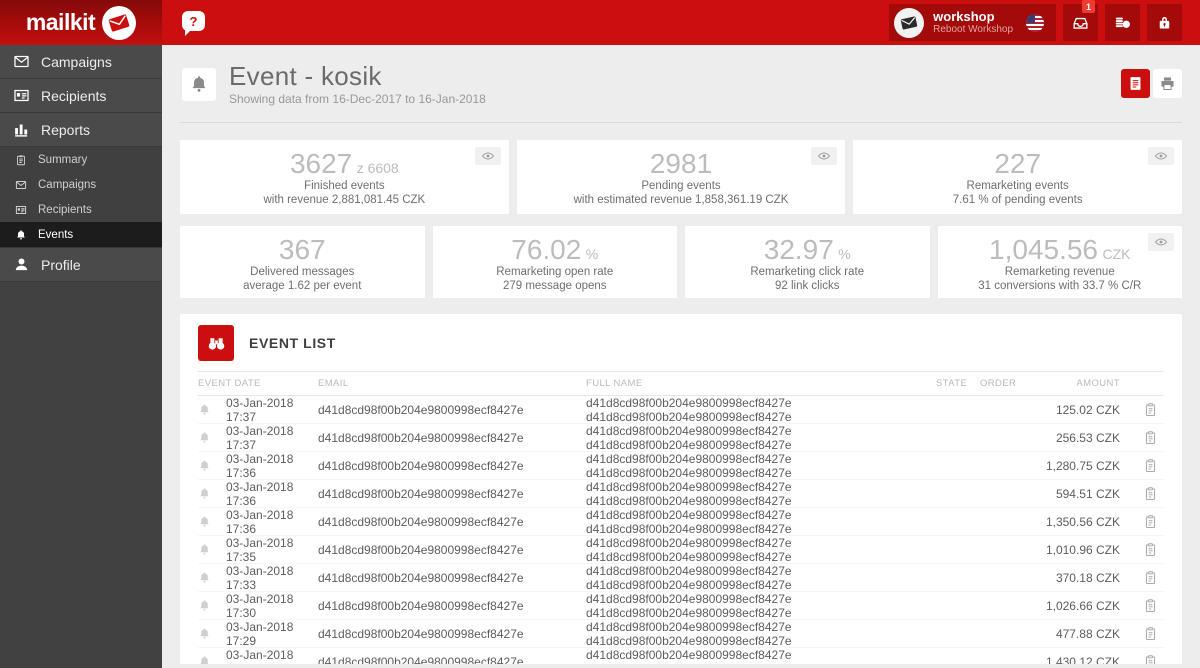 The height and width of the screenshot is (668, 1200). Describe the element at coordinates (81, 22) in the screenshot. I see `mailkit-logo: mailkit` at that location.